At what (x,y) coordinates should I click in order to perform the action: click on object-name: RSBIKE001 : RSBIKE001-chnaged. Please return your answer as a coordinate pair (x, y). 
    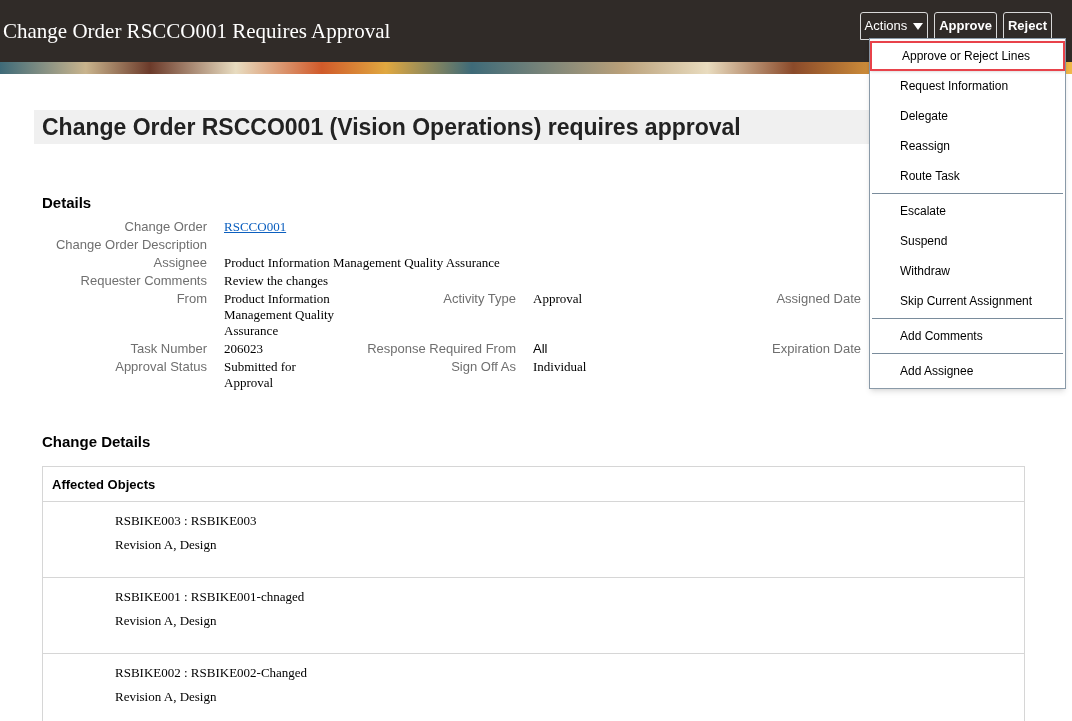
    Looking at the image, I should click on (210, 597).